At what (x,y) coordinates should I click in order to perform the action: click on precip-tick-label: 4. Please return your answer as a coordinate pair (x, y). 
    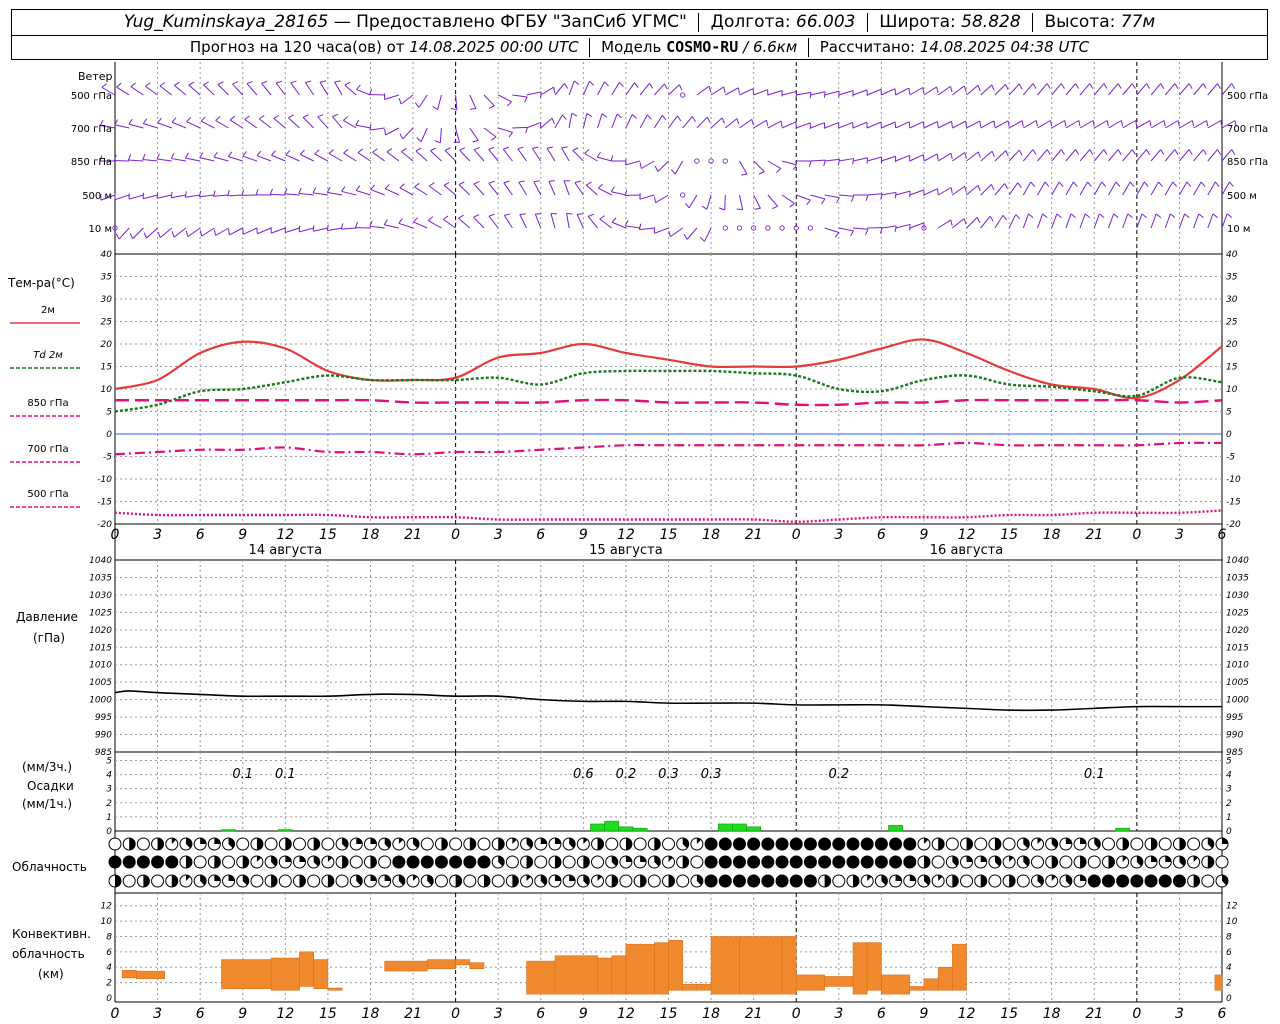
    Looking at the image, I should click on (109, 776).